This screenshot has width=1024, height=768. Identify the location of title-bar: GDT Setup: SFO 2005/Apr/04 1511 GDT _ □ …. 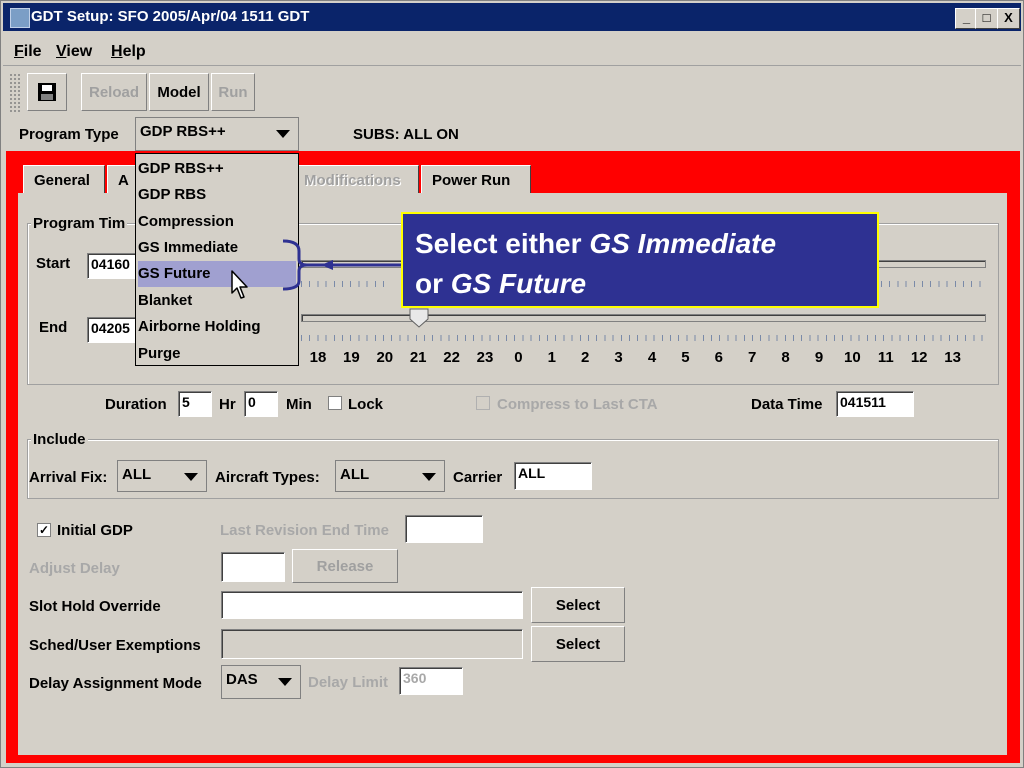
(512, 17).